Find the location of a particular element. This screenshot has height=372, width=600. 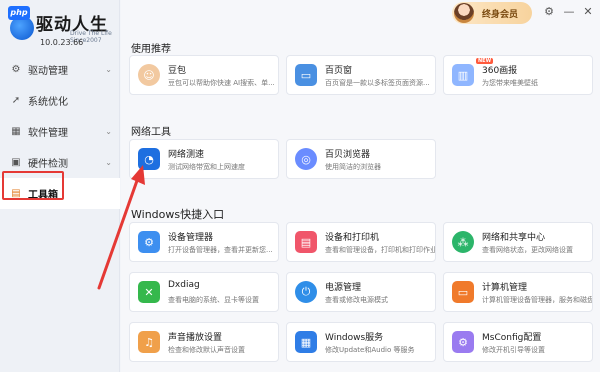

sidebar-item-software: ▦ 软件管理 ⌄ is located at coordinates (60, 131).